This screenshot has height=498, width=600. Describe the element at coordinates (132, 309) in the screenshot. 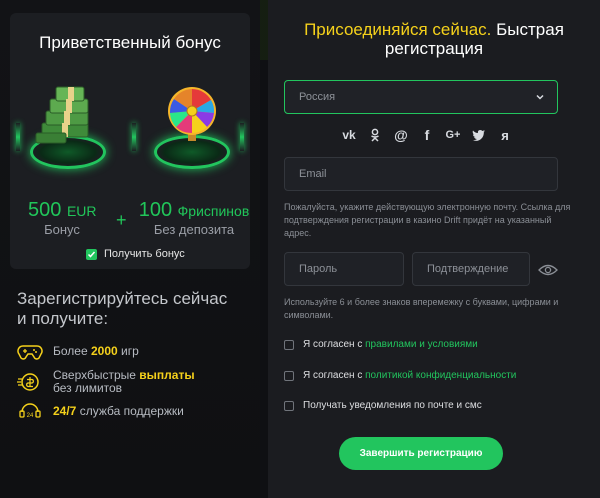

I see `register-promo-title: Зарегистрируйтесь сейчас и получите:` at that location.